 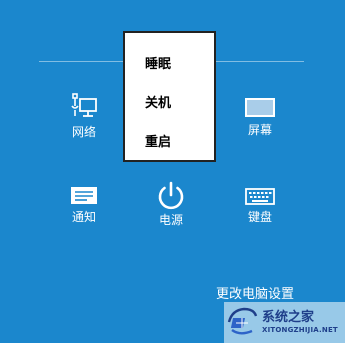 What do you see at coordinates (259, 130) in the screenshot?
I see `screen-label: 屏幕` at bounding box center [259, 130].